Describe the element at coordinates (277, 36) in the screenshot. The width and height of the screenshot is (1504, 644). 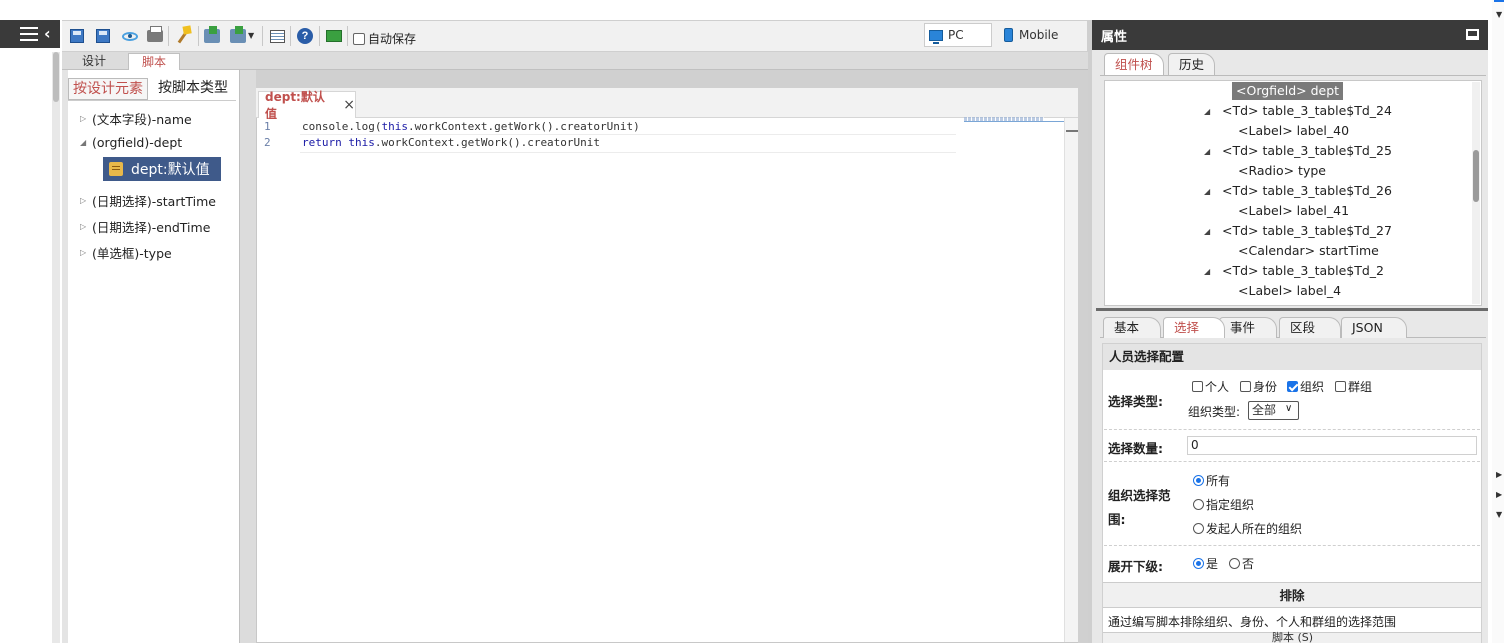
I see `list-icon` at that location.